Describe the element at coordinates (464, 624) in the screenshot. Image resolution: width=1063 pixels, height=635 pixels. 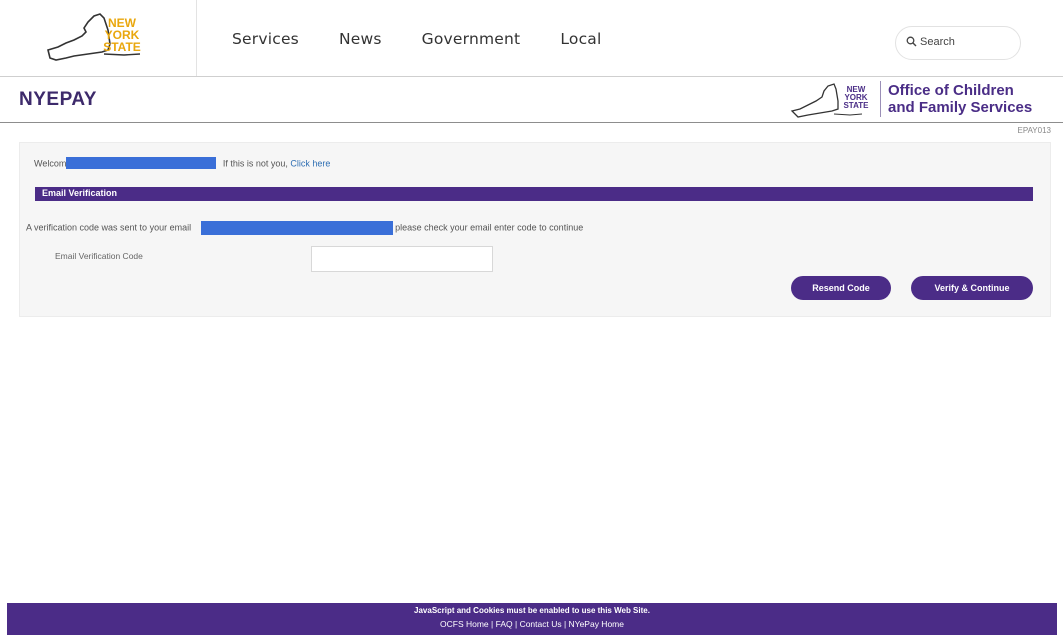
I see `footer-link-ocfs-home: OCFS Home` at that location.